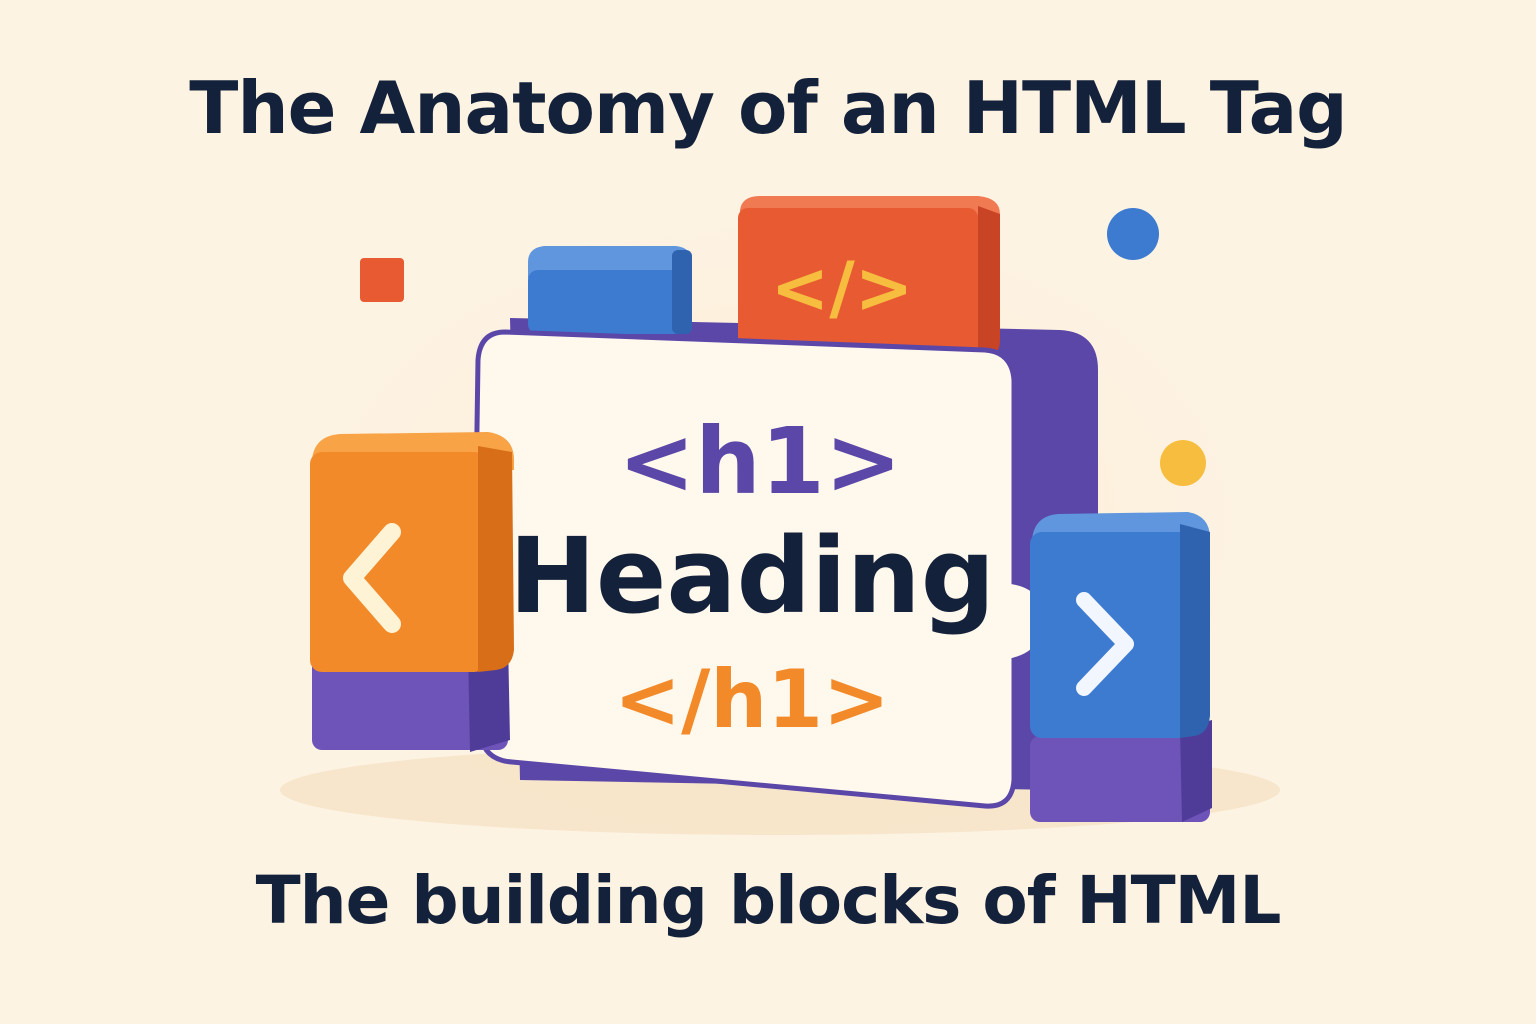  What do you see at coordinates (752, 699) in the screenshot?
I see `close-tag-text: </h1>` at bounding box center [752, 699].